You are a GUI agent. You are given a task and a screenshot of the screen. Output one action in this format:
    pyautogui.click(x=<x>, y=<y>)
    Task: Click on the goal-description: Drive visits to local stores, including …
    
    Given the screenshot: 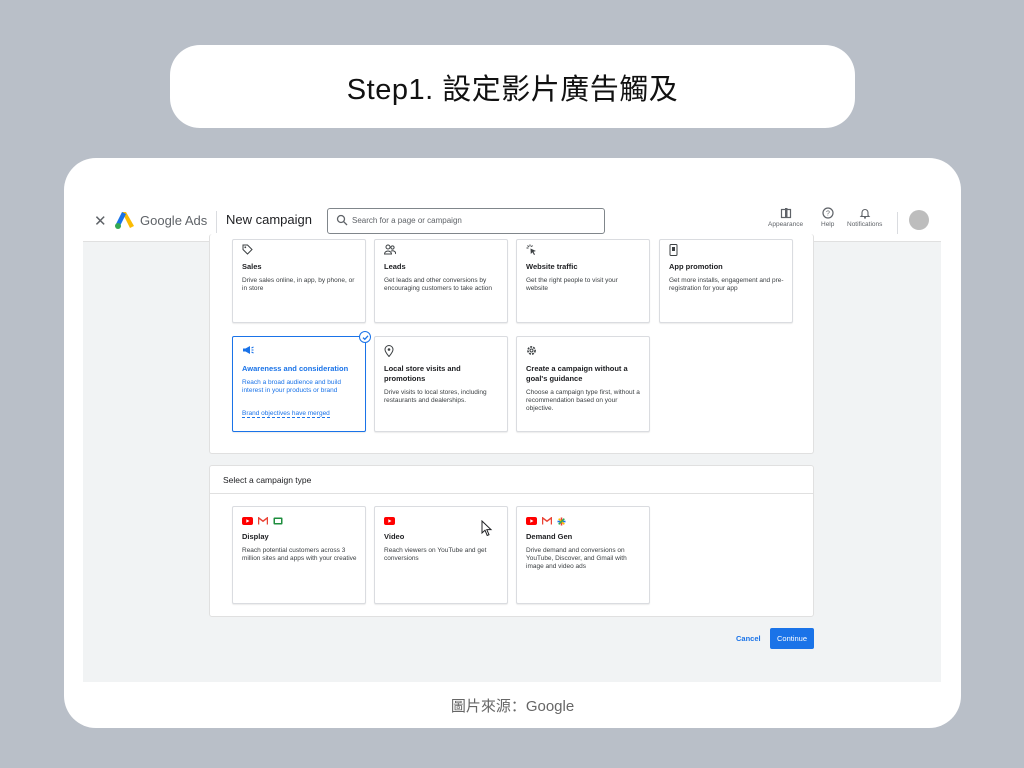 What is the action you would take?
    pyautogui.click(x=435, y=396)
    